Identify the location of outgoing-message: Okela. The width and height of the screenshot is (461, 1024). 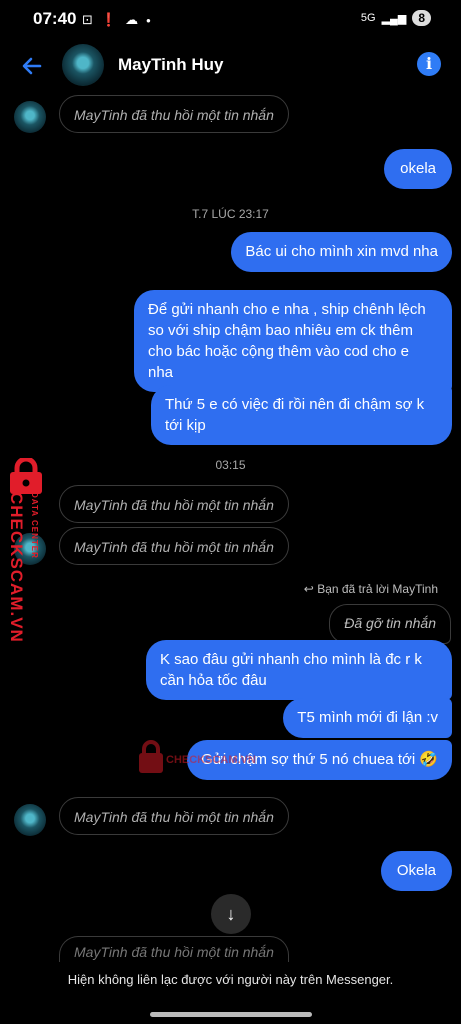
(416, 871).